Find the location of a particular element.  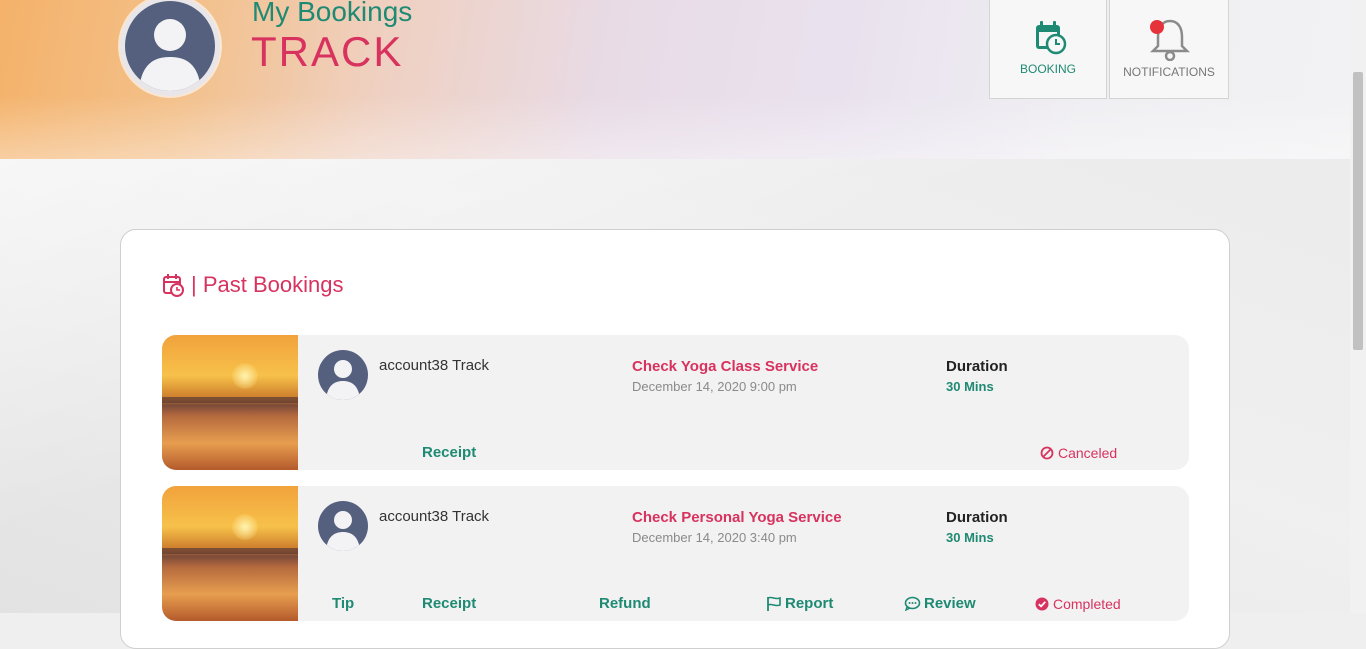

flag-icon is located at coordinates (774, 603).